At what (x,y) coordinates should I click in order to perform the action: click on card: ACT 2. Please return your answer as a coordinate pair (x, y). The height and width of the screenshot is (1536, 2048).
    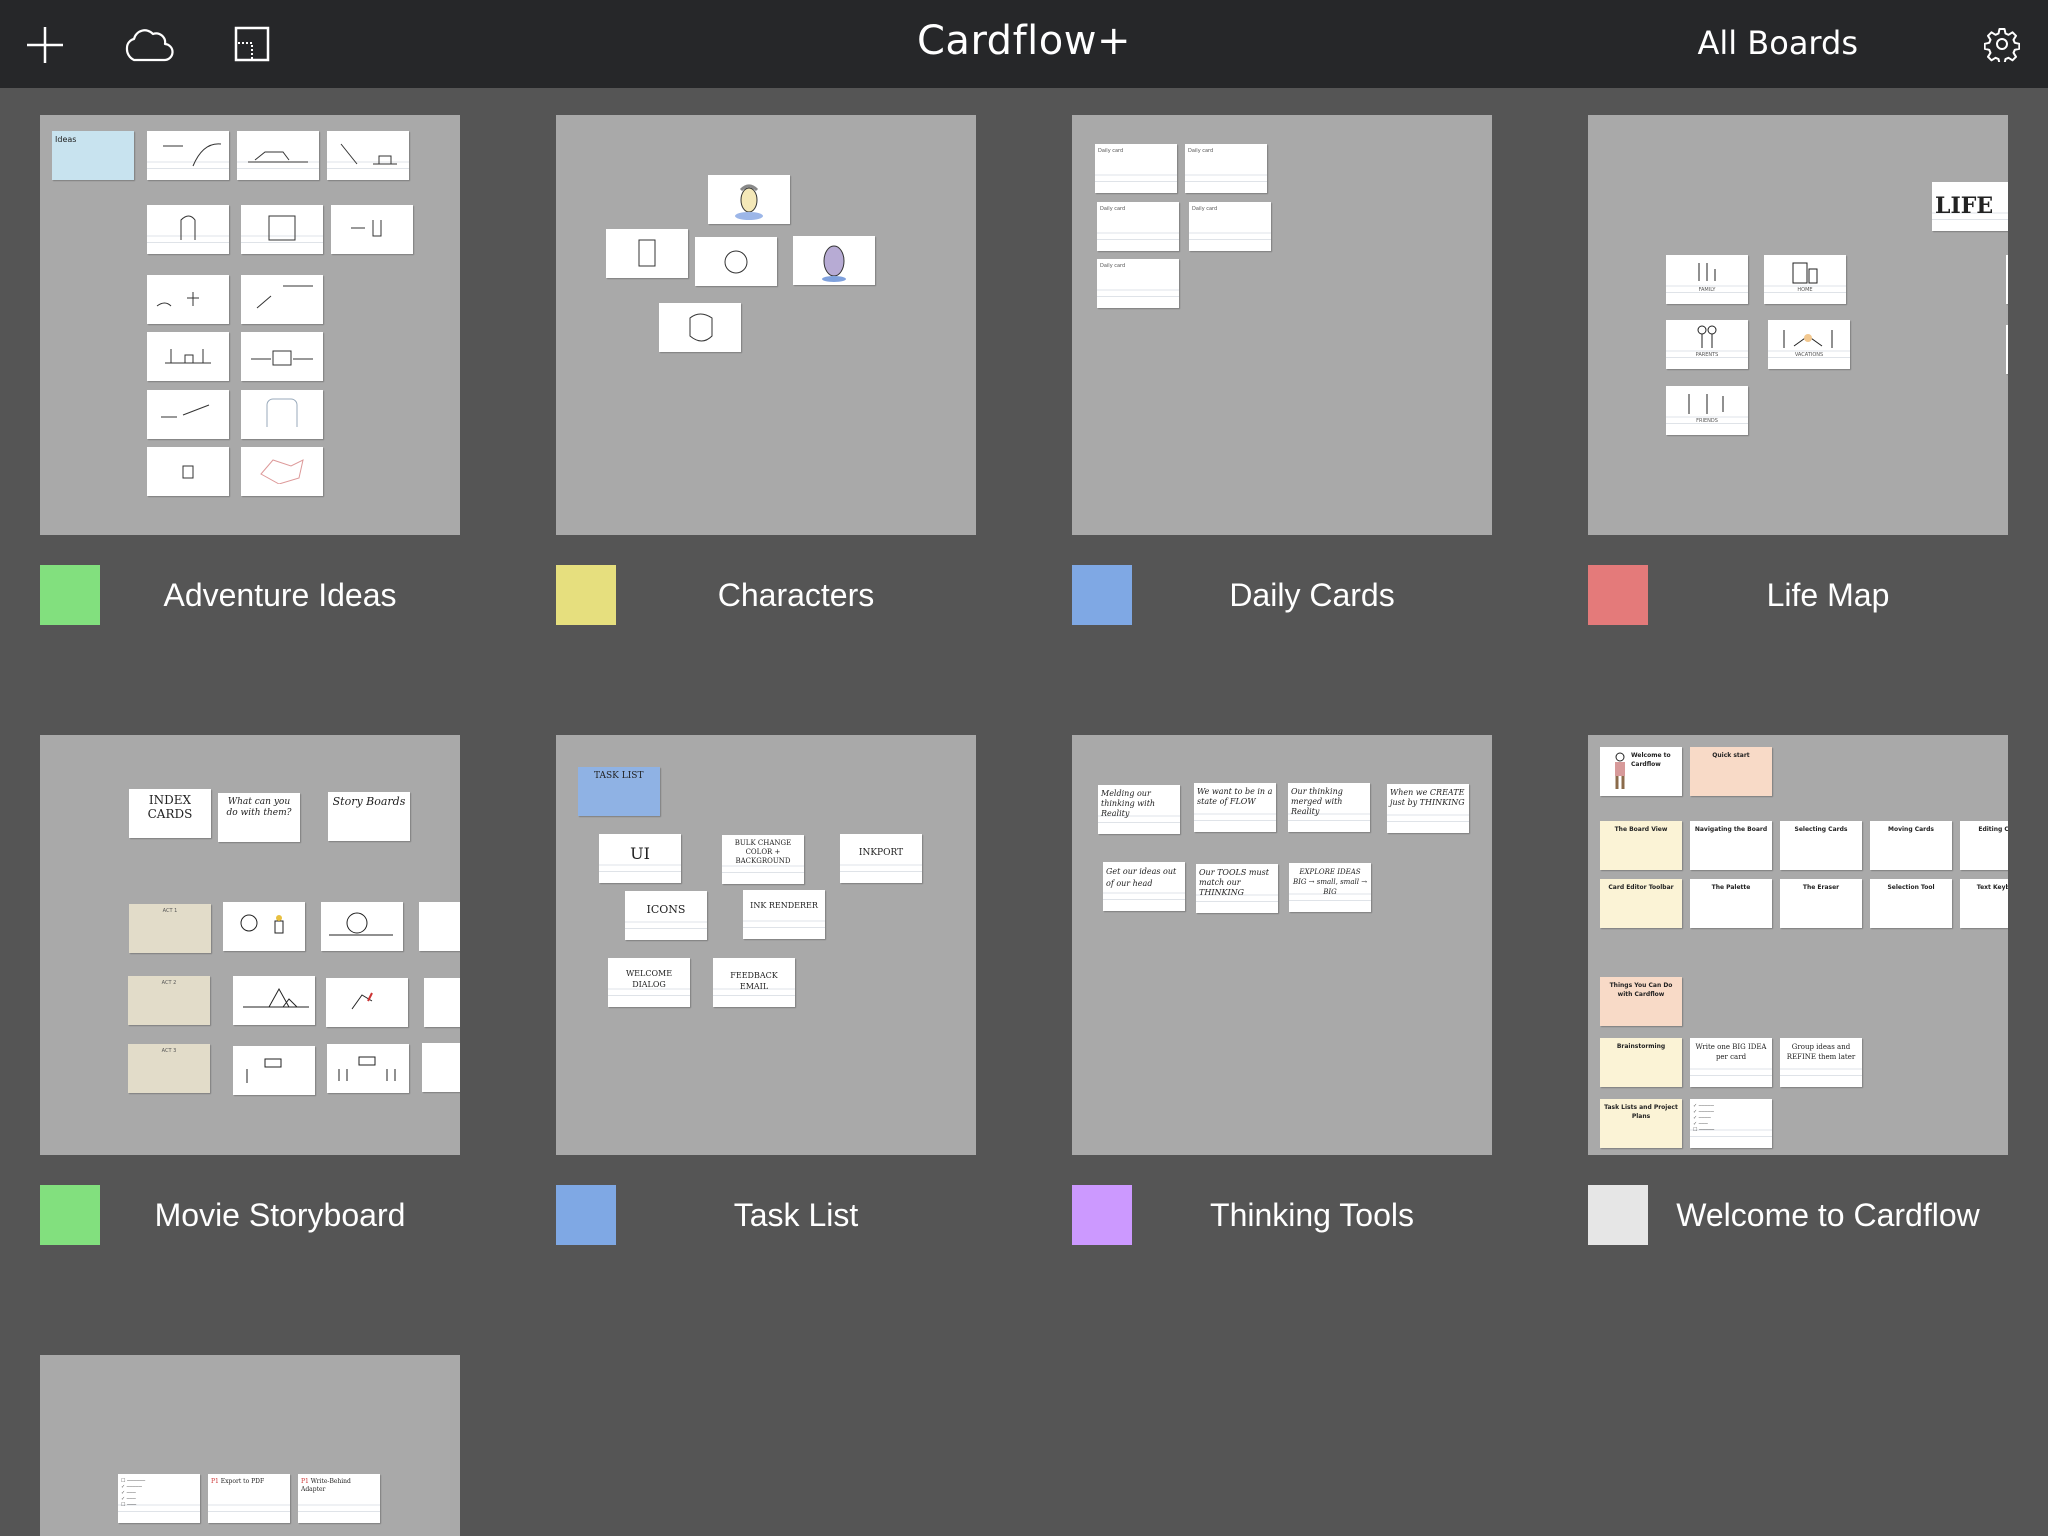
    Looking at the image, I should click on (169, 1000).